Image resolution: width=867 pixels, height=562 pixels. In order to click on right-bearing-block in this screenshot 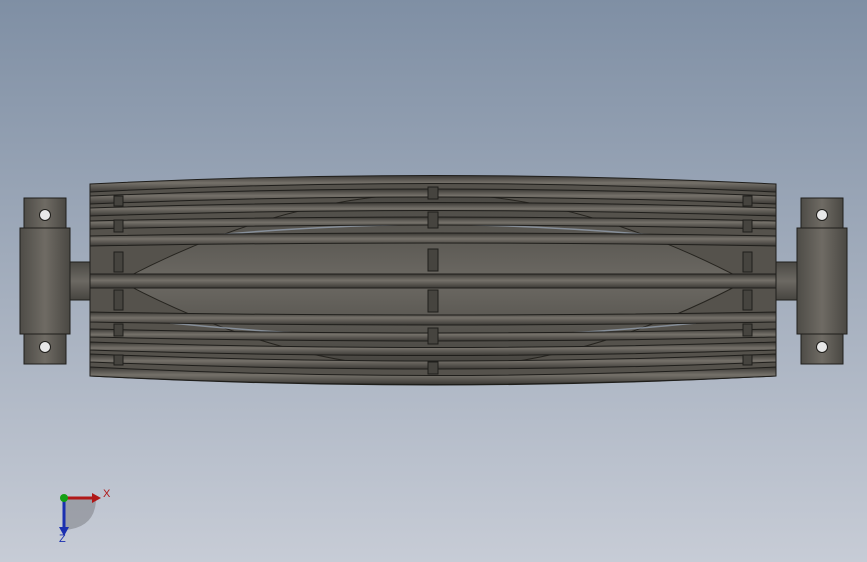, I will do `click(822, 281)`.